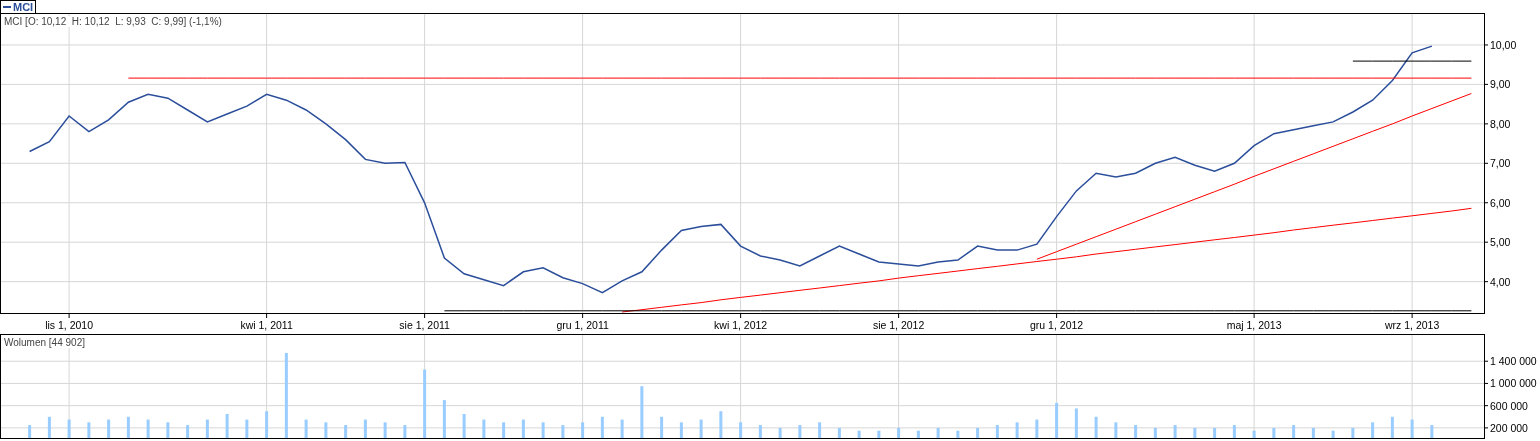  Describe the element at coordinates (1503, 44) in the screenshot. I see `axis-label: 10,00` at that location.